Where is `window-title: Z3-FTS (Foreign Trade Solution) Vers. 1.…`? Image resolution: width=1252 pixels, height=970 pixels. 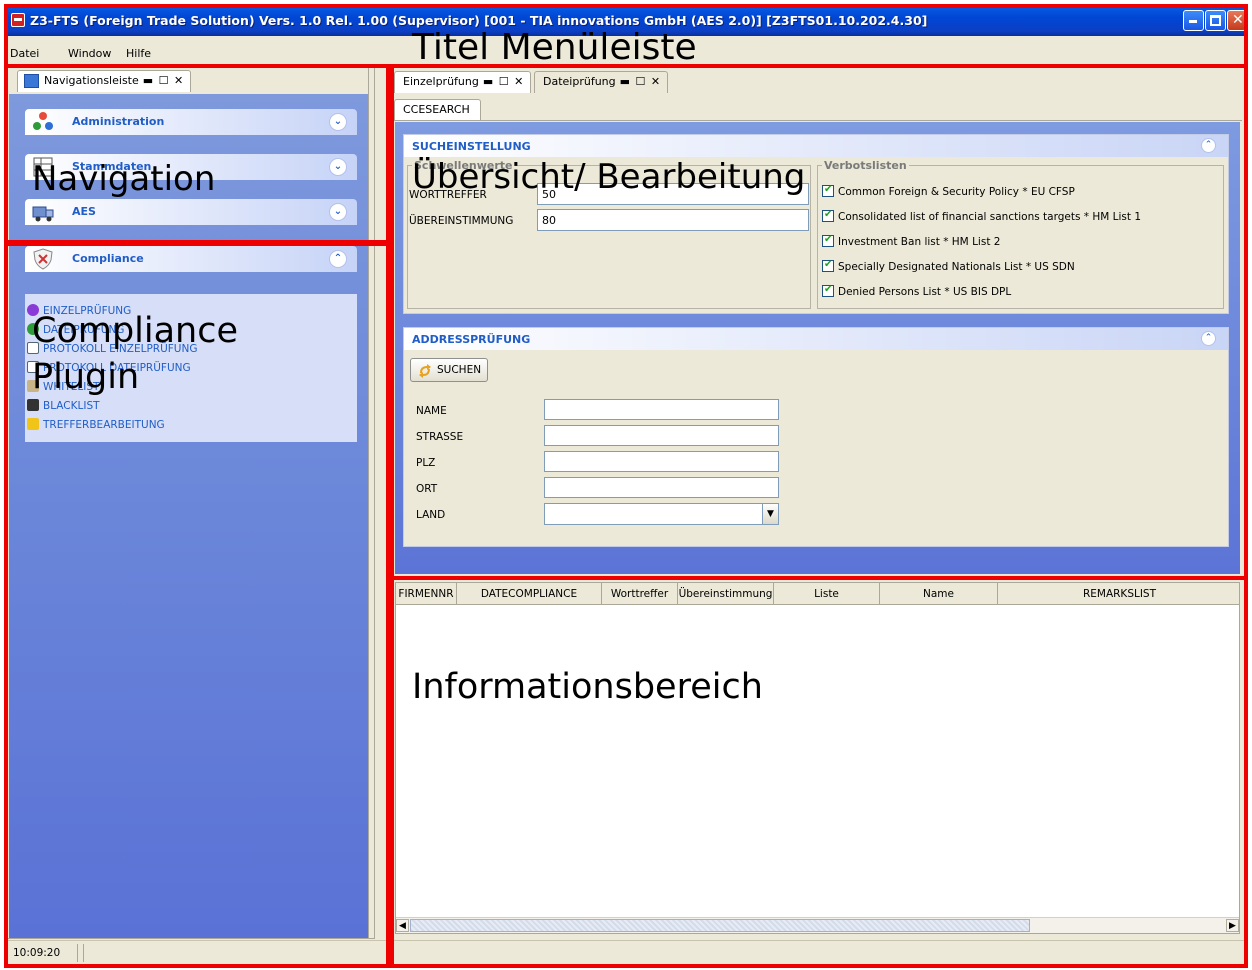
window-title: Z3-FTS (Foreign Trade Solution) Vers. 1.… is located at coordinates (479, 20).